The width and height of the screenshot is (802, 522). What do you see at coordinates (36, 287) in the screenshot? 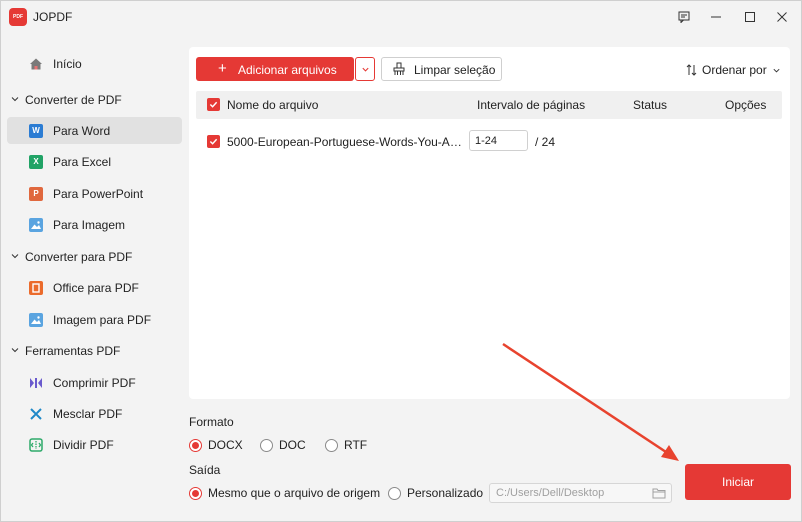
I see `office-icon` at bounding box center [36, 287].